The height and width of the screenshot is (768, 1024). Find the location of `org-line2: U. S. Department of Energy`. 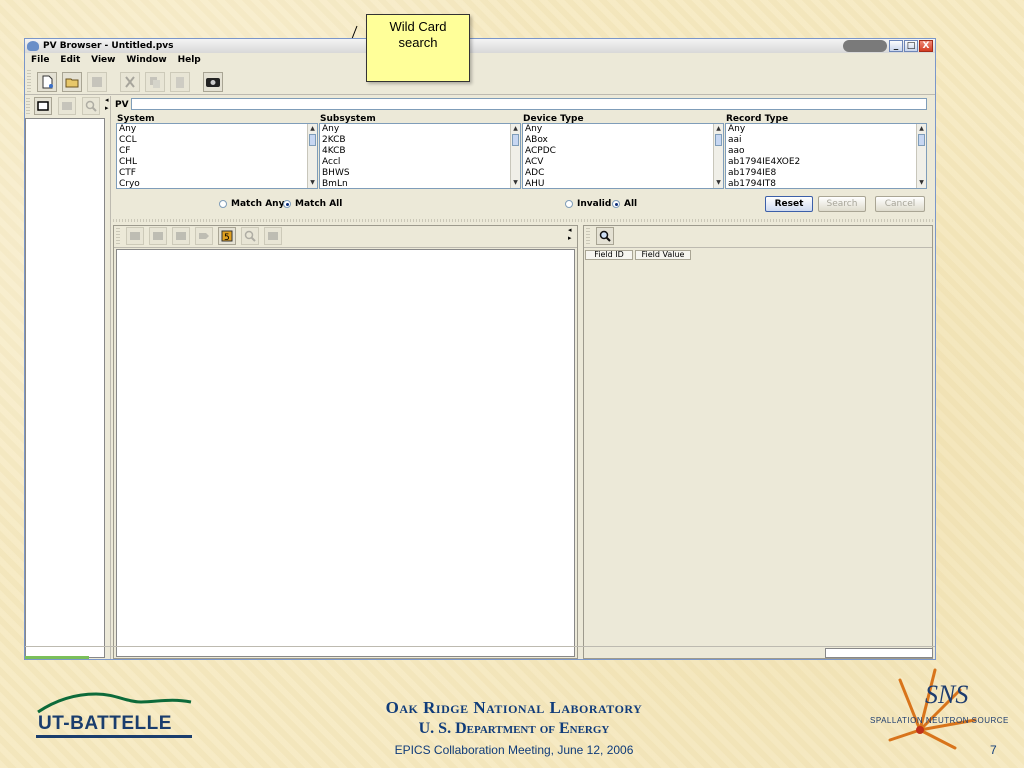

org-line2: U. S. Department of Energy is located at coordinates (514, 728).